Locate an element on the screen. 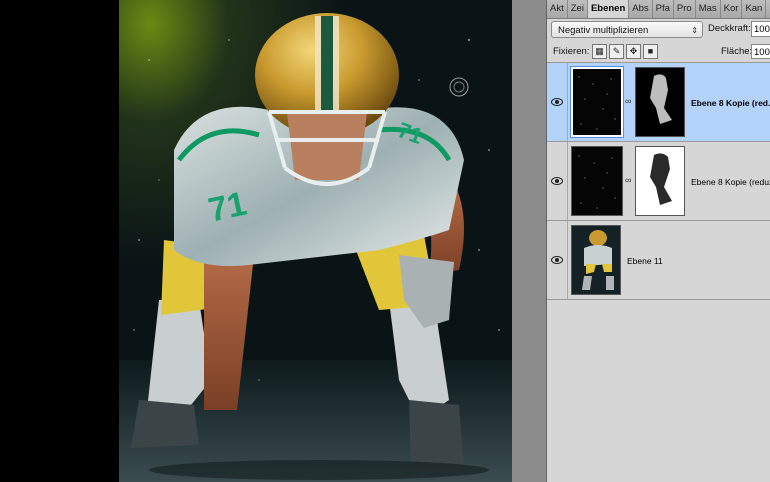  lock-move-icon: ✥ is located at coordinates (633, 51).